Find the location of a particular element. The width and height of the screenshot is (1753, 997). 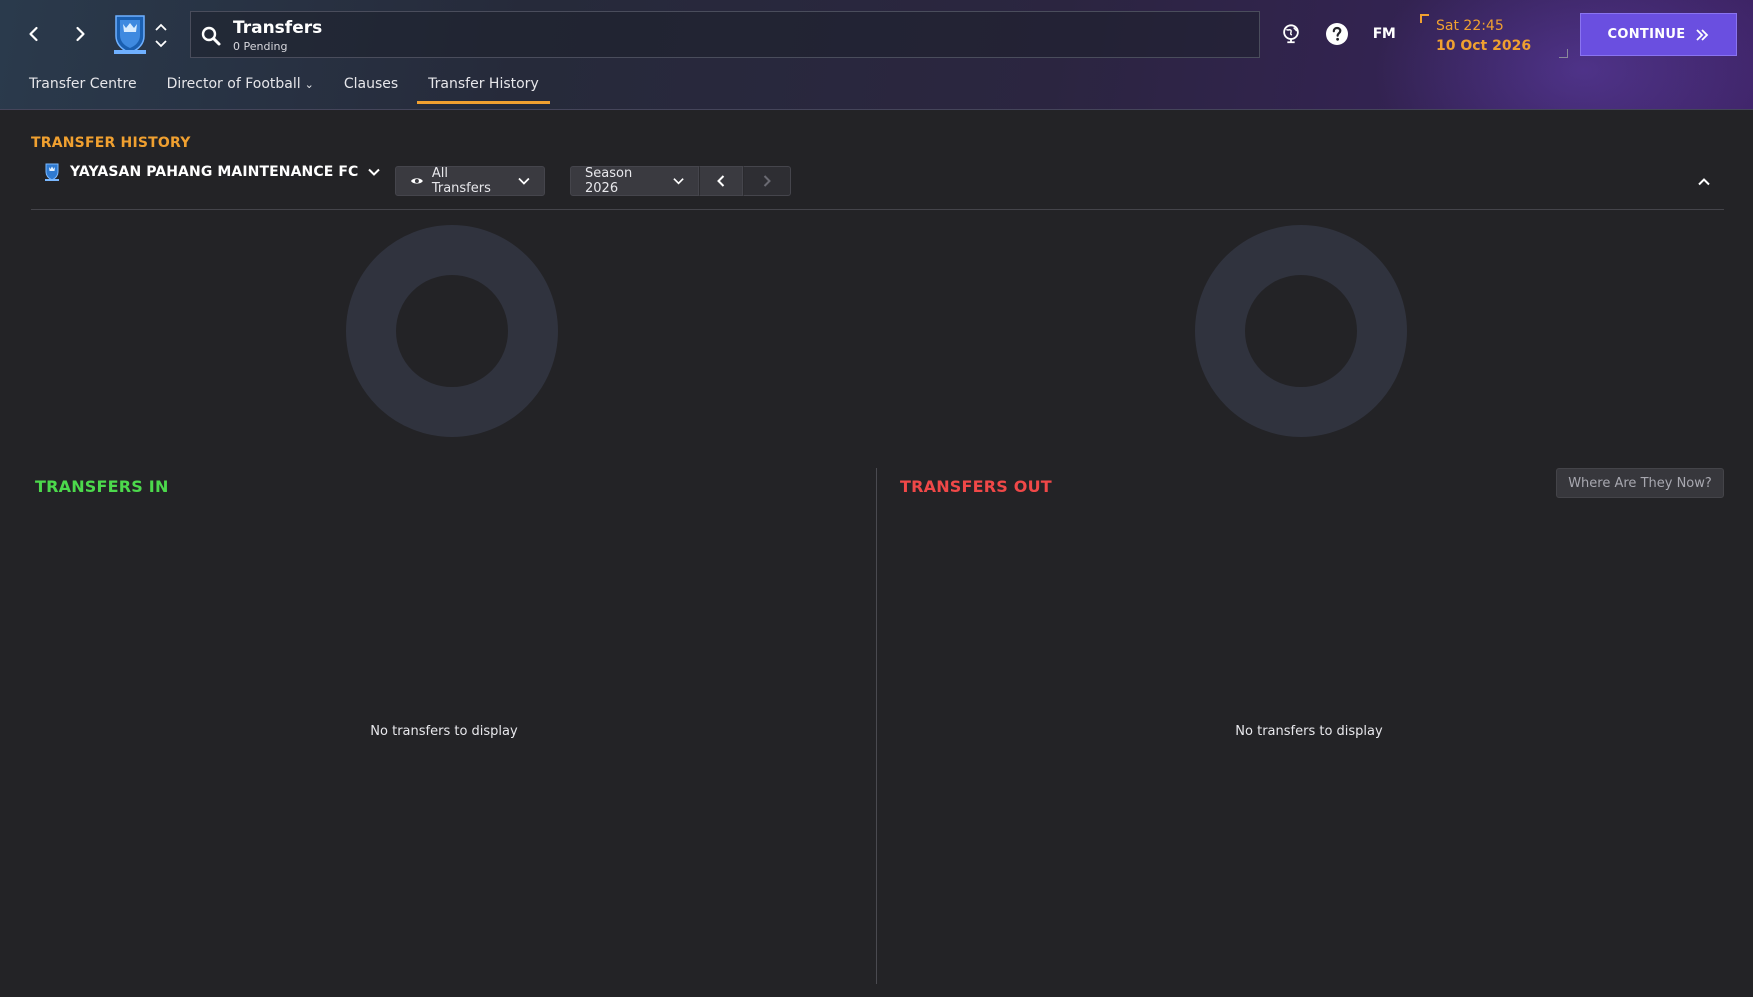

game-time: Sat 22:45 is located at coordinates (1470, 26).